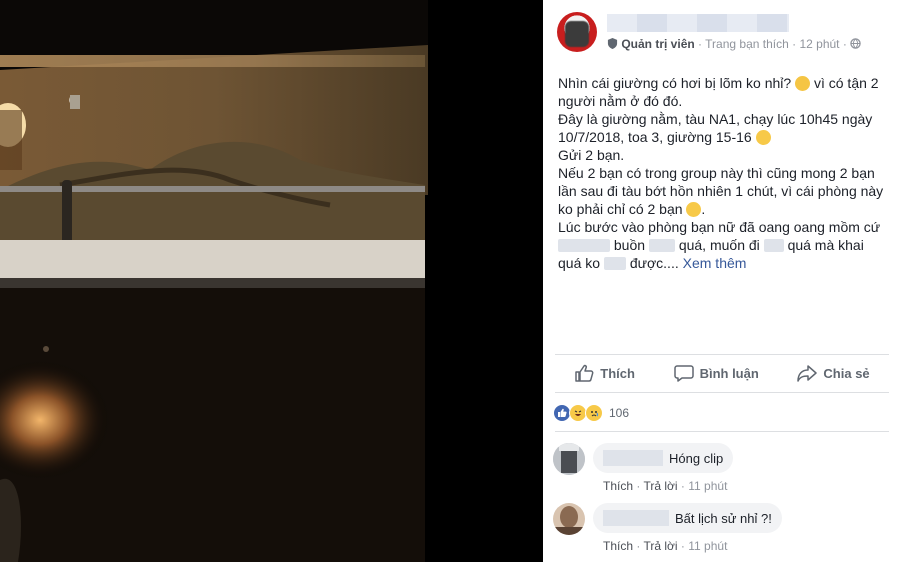  I want to click on post-line-5c: quá, muốn đi, so click(719, 245).